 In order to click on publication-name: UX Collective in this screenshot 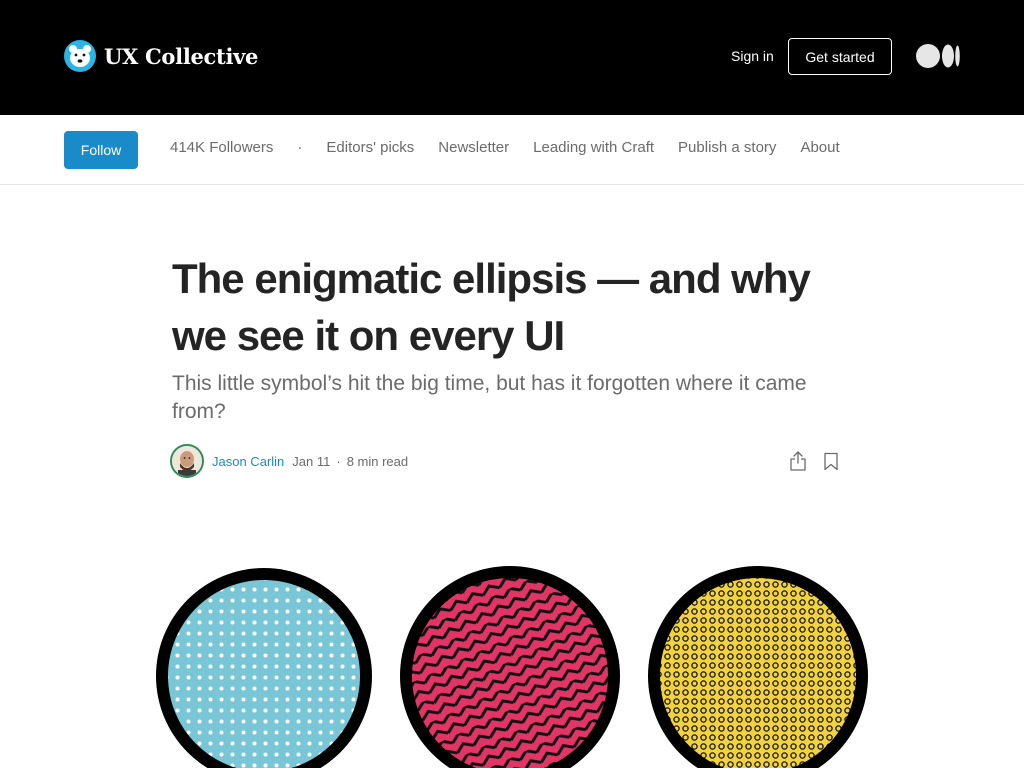, I will do `click(181, 56)`.